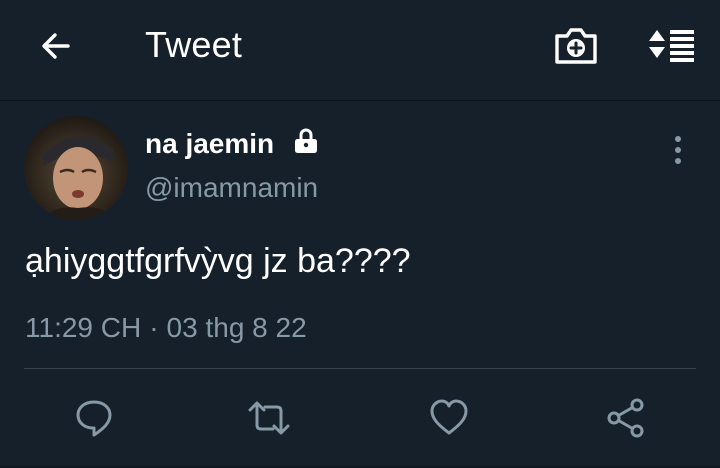 The width and height of the screenshot is (720, 468). I want to click on camera-add-icon, so click(576, 46).